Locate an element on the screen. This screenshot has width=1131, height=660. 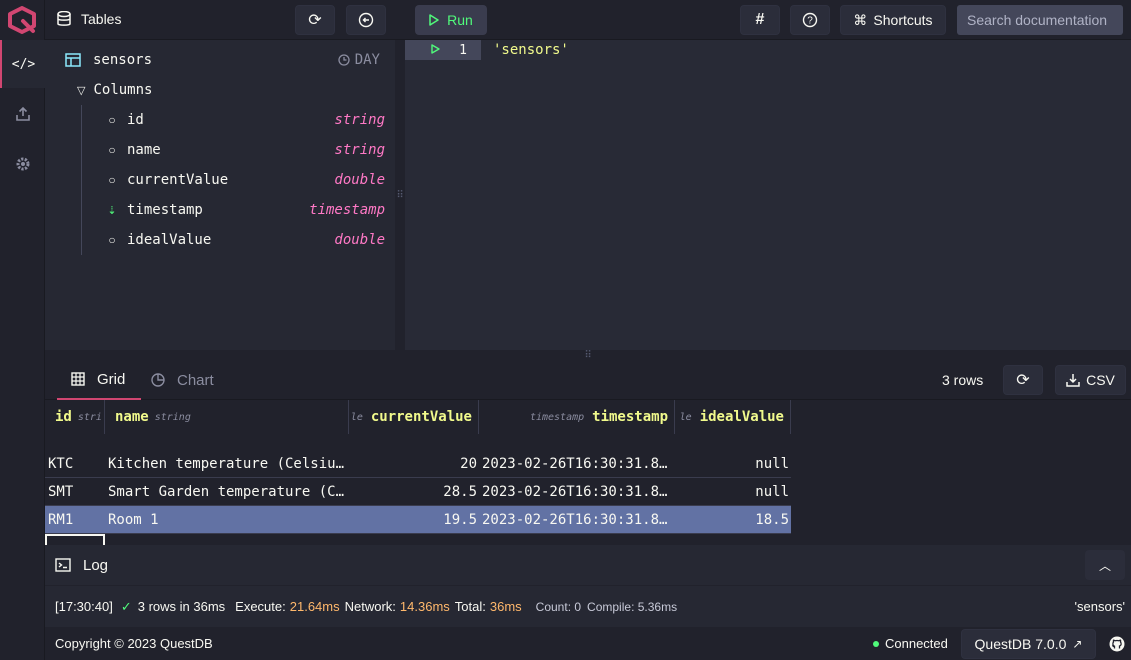
column-header: le currentValue is located at coordinates (414, 417).